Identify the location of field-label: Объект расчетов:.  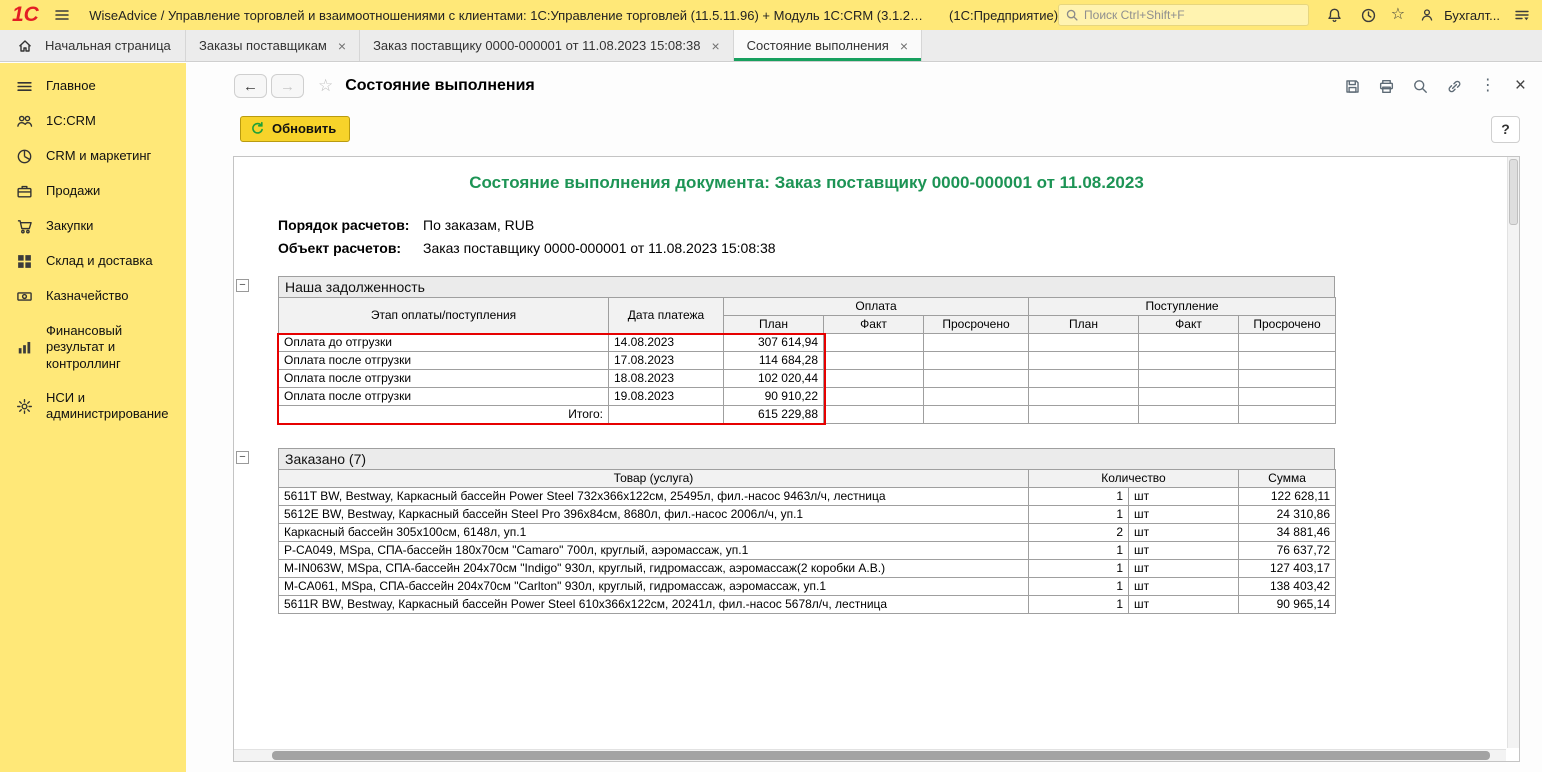
(340, 248).